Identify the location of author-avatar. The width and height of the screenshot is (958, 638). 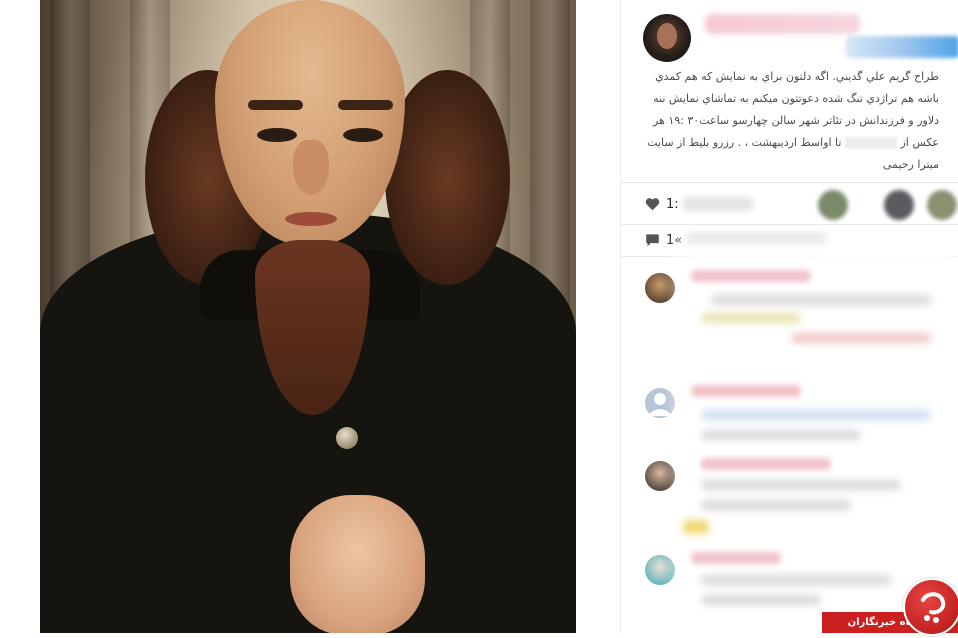
(667, 38).